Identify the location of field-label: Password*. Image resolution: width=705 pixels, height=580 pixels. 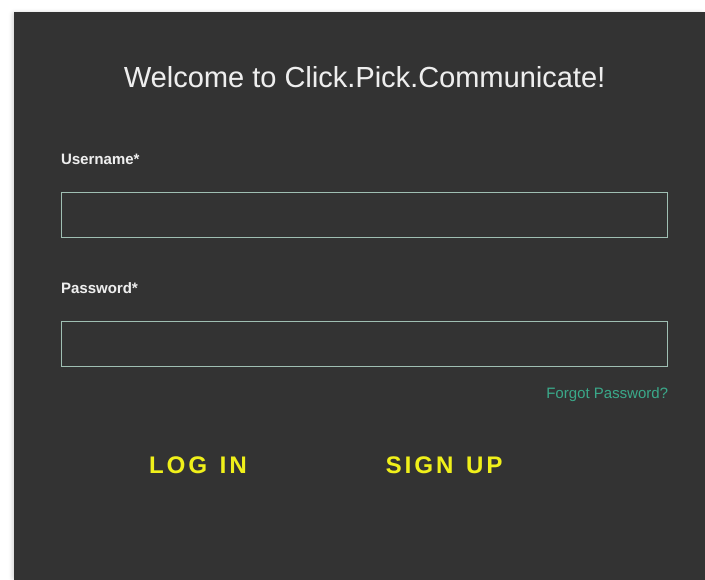
(100, 288).